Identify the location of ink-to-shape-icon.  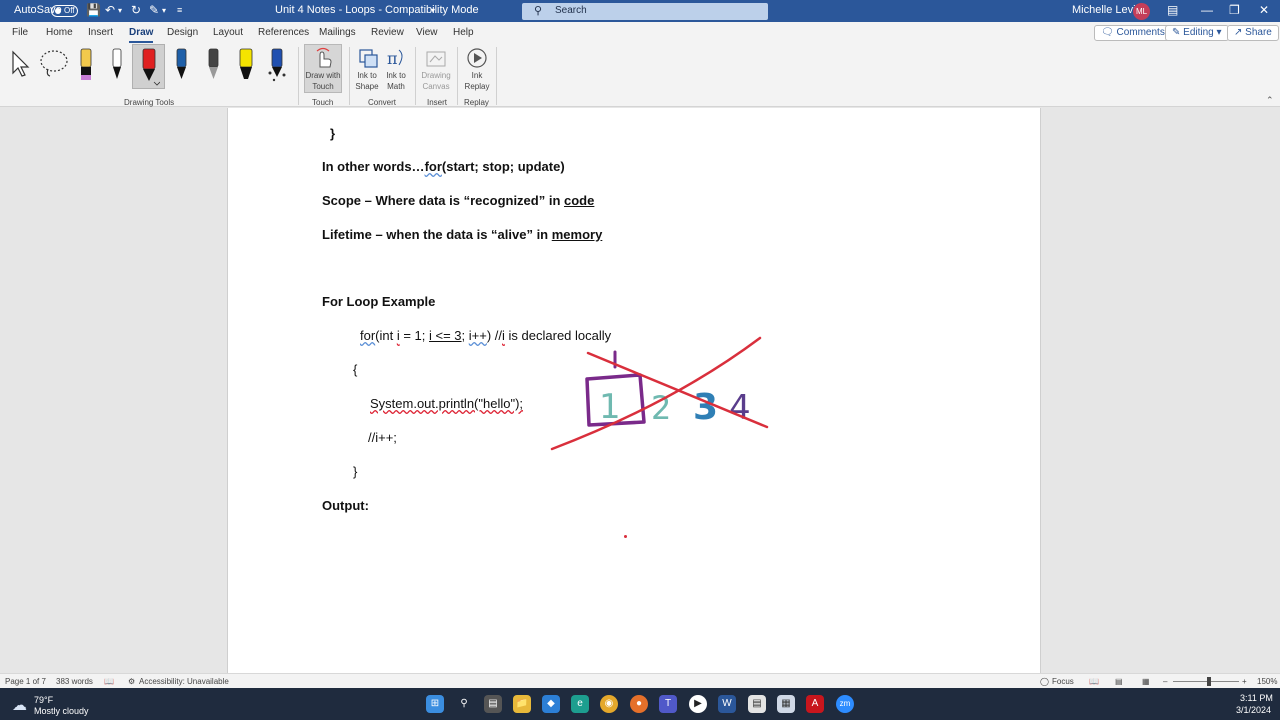
(368, 58).